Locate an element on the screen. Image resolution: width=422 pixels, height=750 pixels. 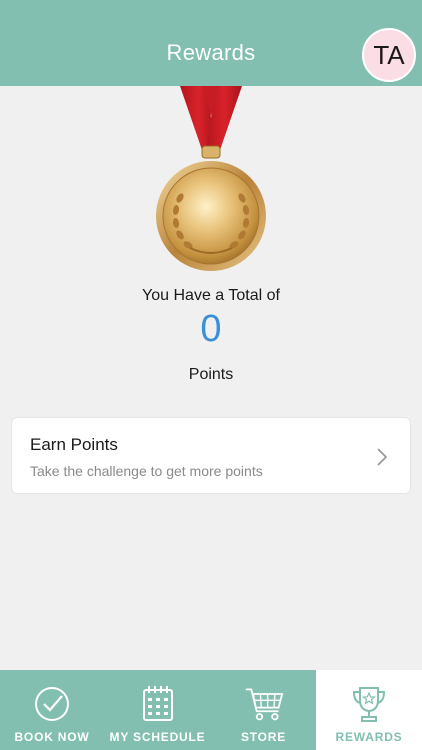
tab-rewards: REWARDS is located at coordinates (369, 710).